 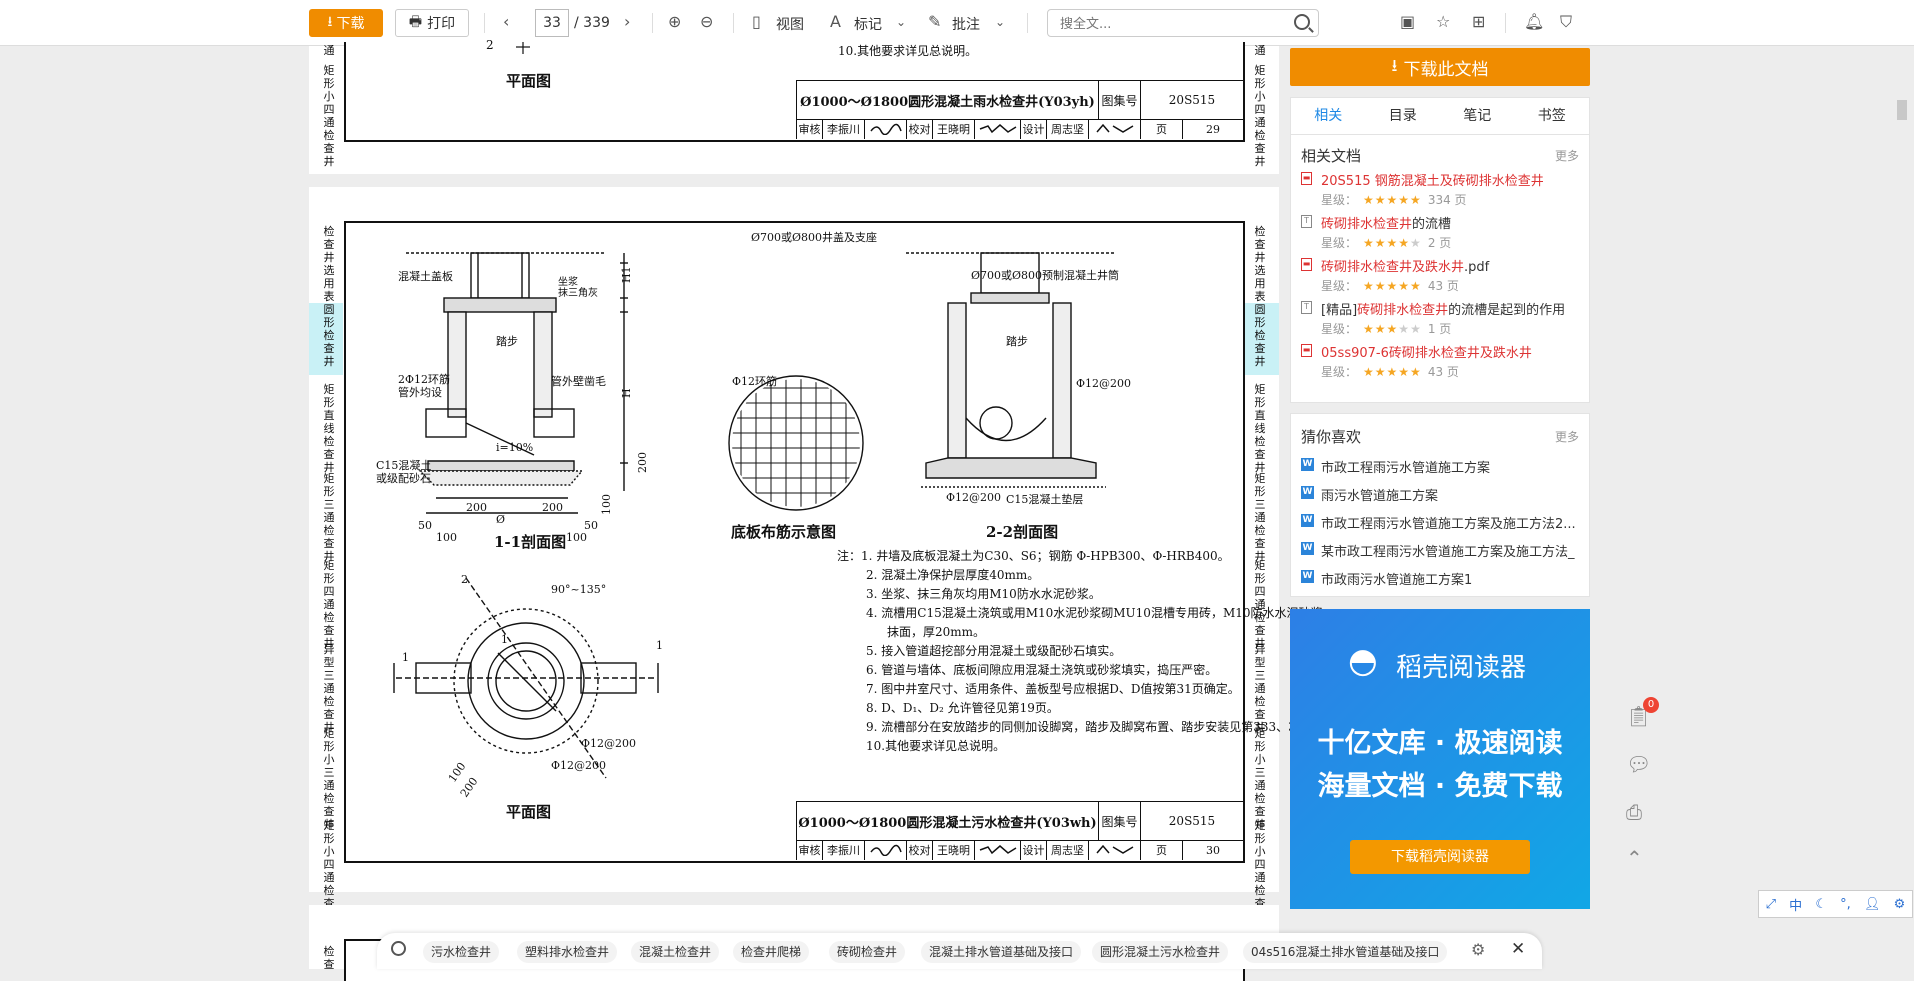 What do you see at coordinates (1634, 812) in the screenshot?
I see `convert-icon: ⎙` at bounding box center [1634, 812].